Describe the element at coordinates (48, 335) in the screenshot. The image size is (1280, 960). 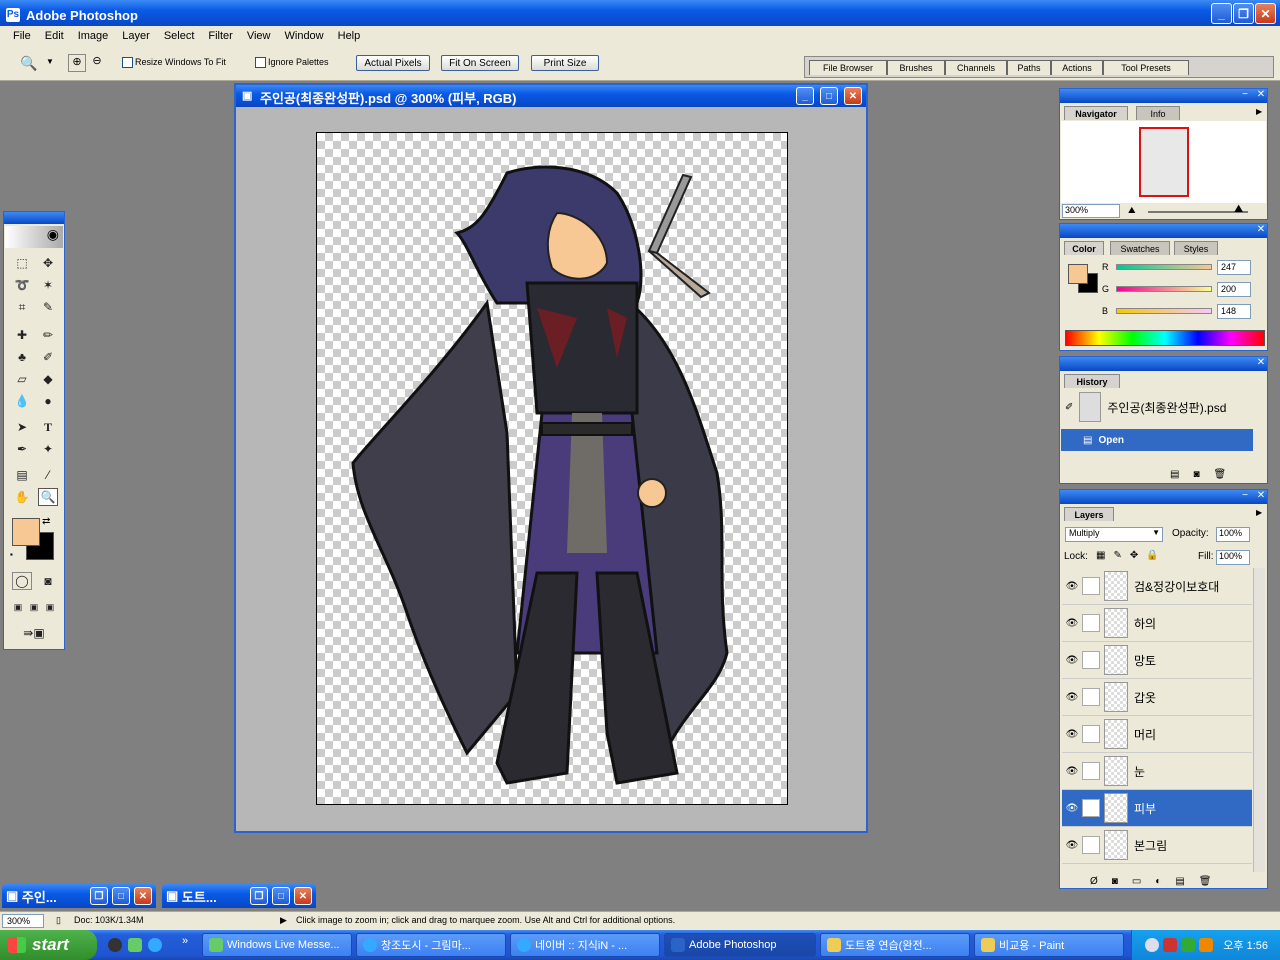
I see `brush-tool-icon: ✏` at that location.